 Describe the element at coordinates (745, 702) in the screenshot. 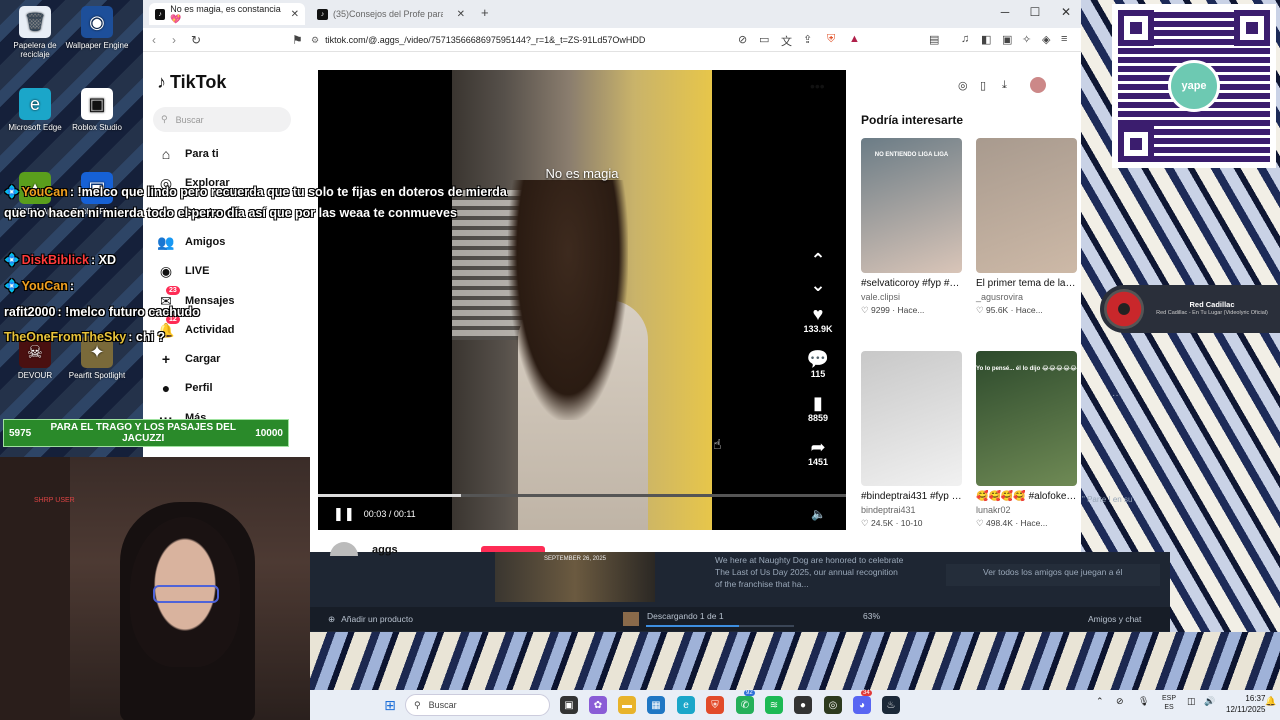

I see `whatsapp-icon: ✆ 92` at that location.